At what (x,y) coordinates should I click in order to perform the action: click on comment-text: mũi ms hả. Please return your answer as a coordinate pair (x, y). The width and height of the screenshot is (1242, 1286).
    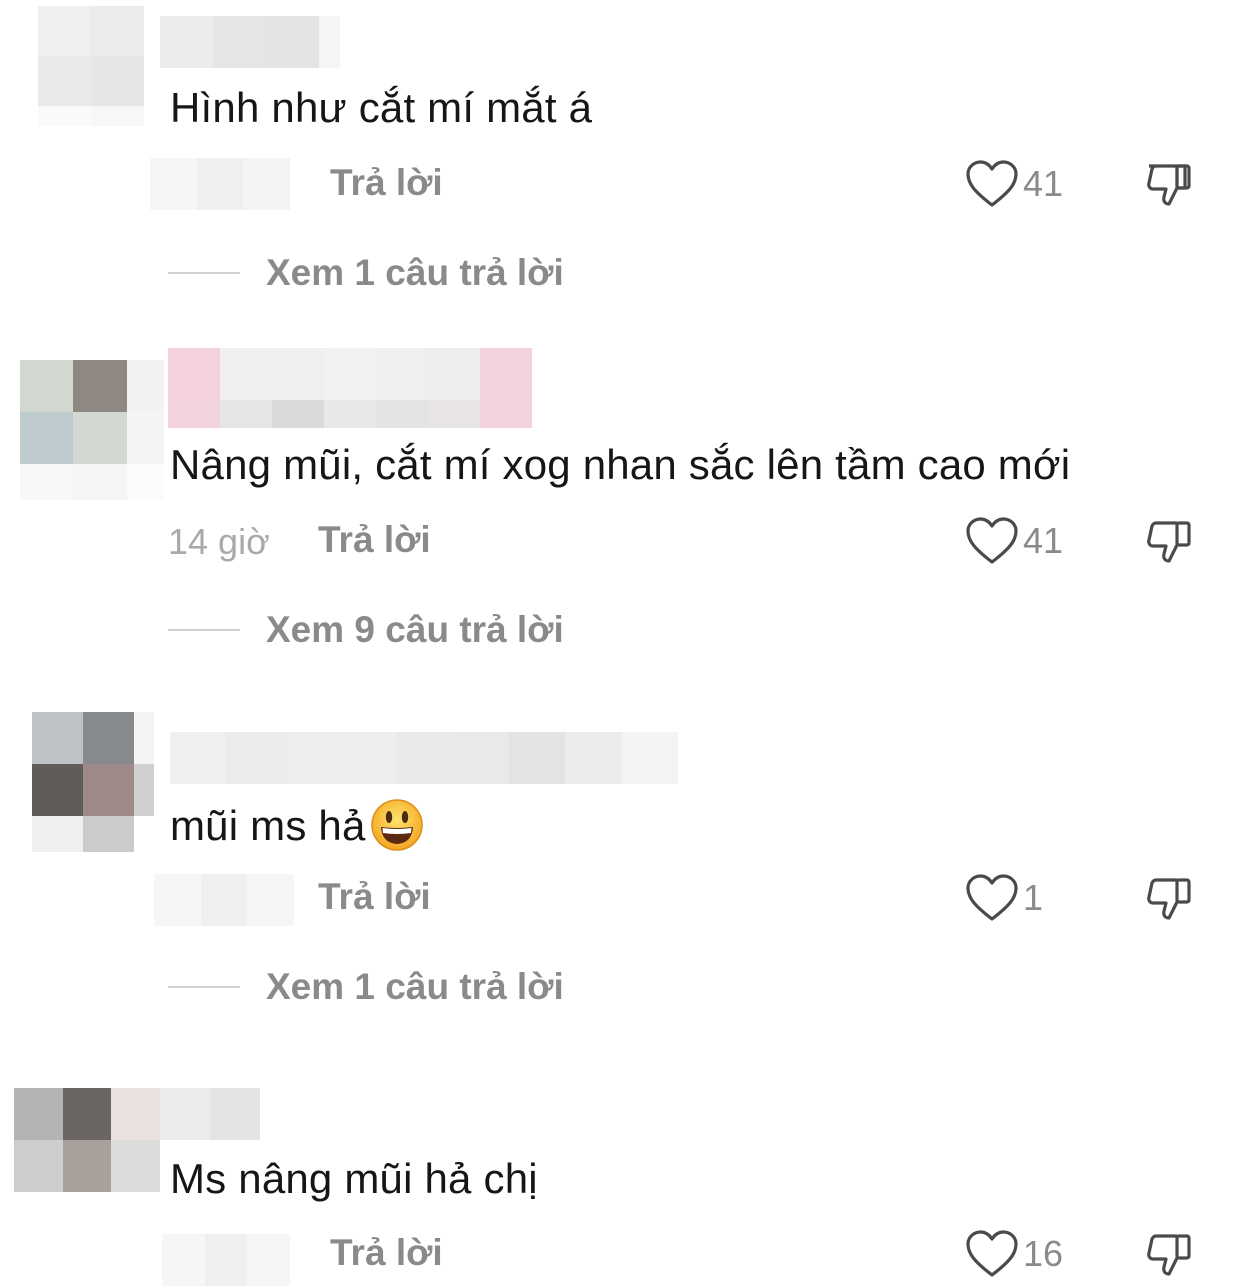
    Looking at the image, I should click on (297, 825).